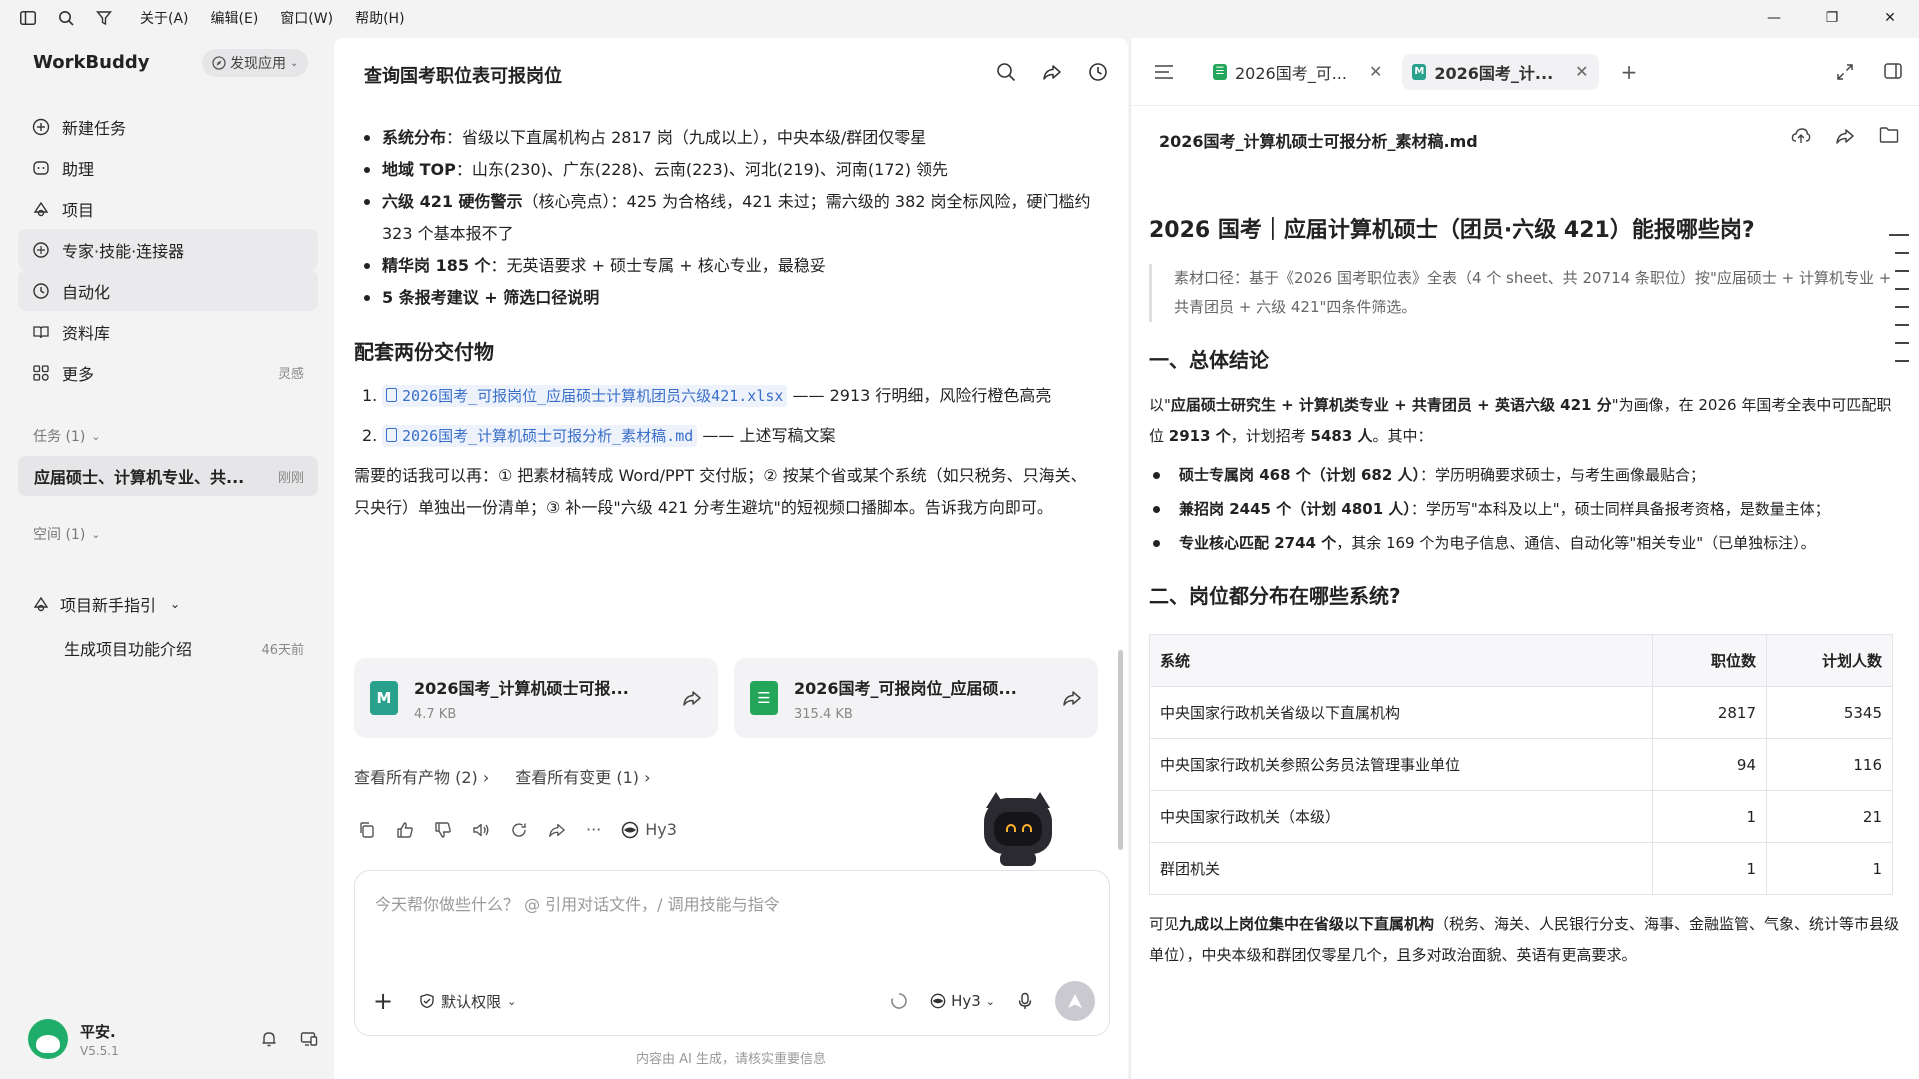  What do you see at coordinates (41, 126) in the screenshot?
I see `plus-circle-icon` at bounding box center [41, 126].